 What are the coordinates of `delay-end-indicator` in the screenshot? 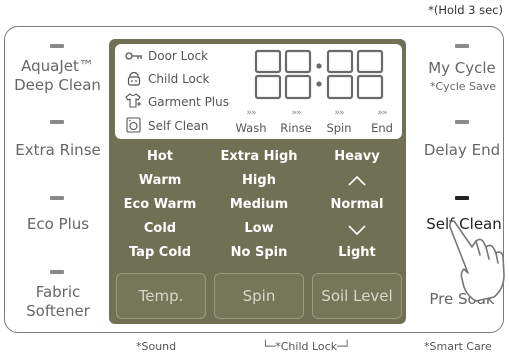 It's located at (462, 122).